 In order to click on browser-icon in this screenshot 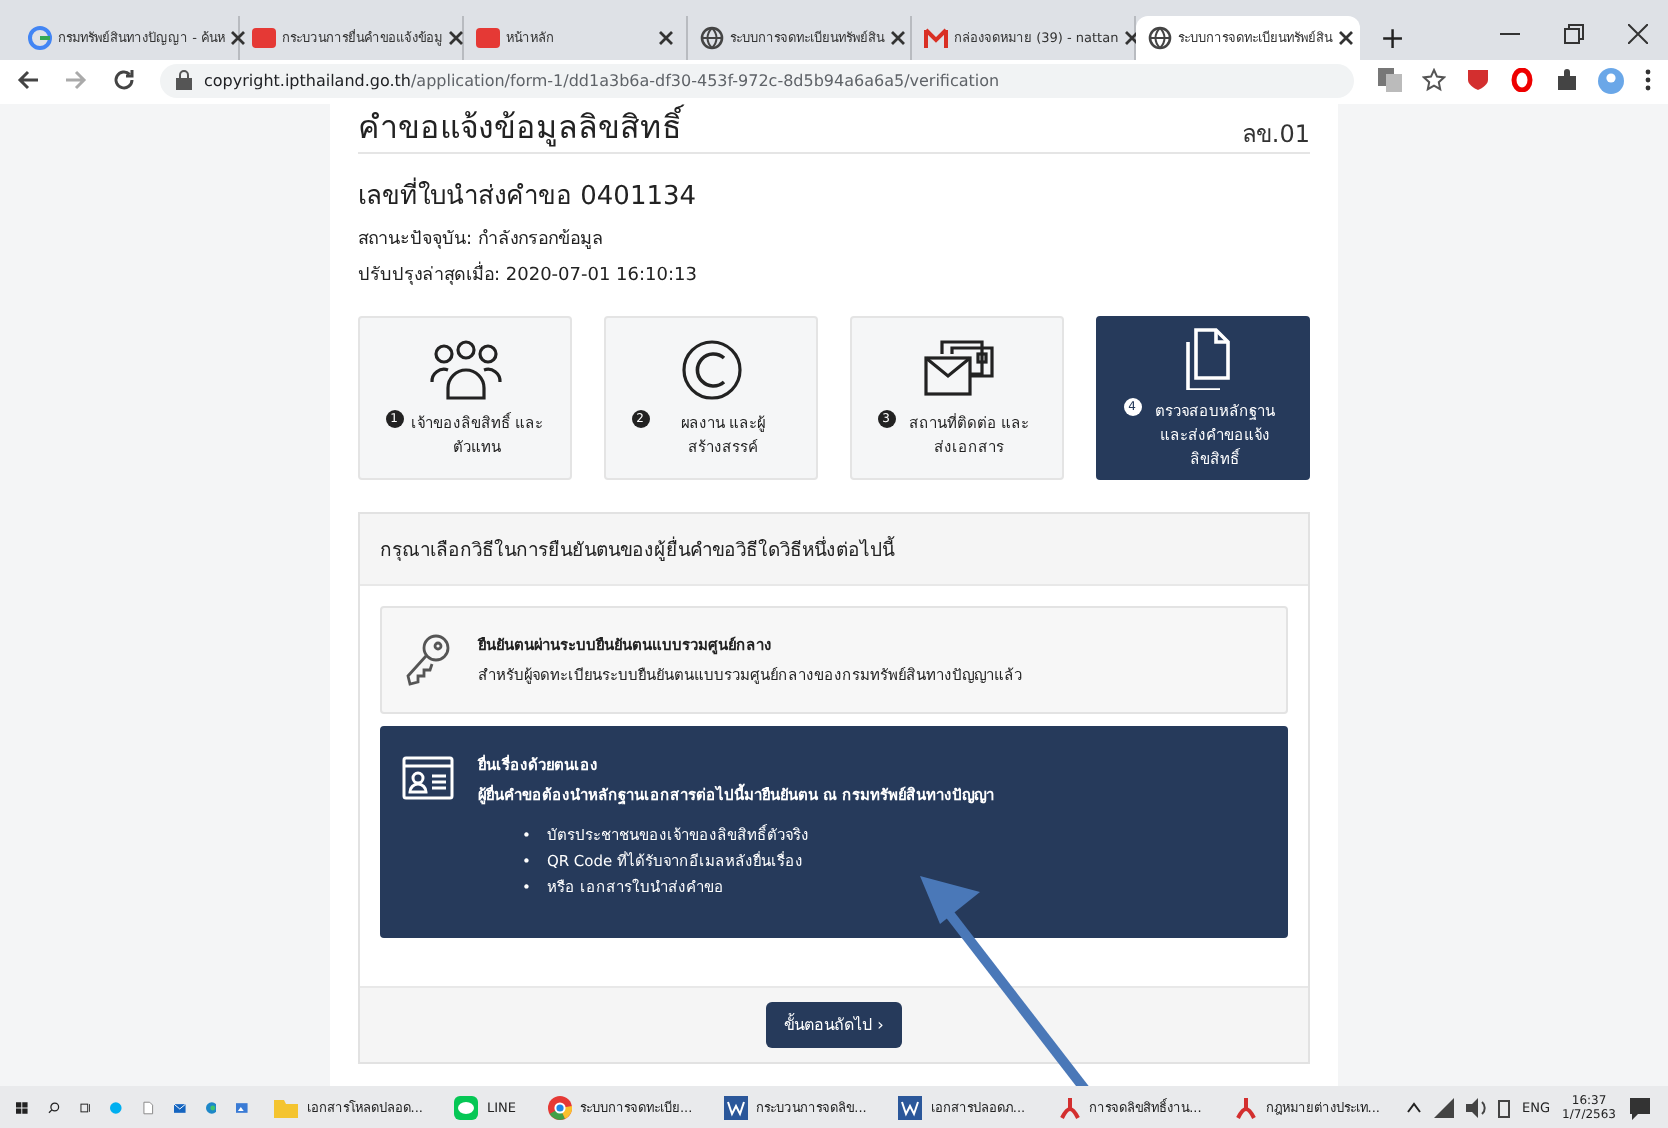, I will do `click(559, 1107)`.